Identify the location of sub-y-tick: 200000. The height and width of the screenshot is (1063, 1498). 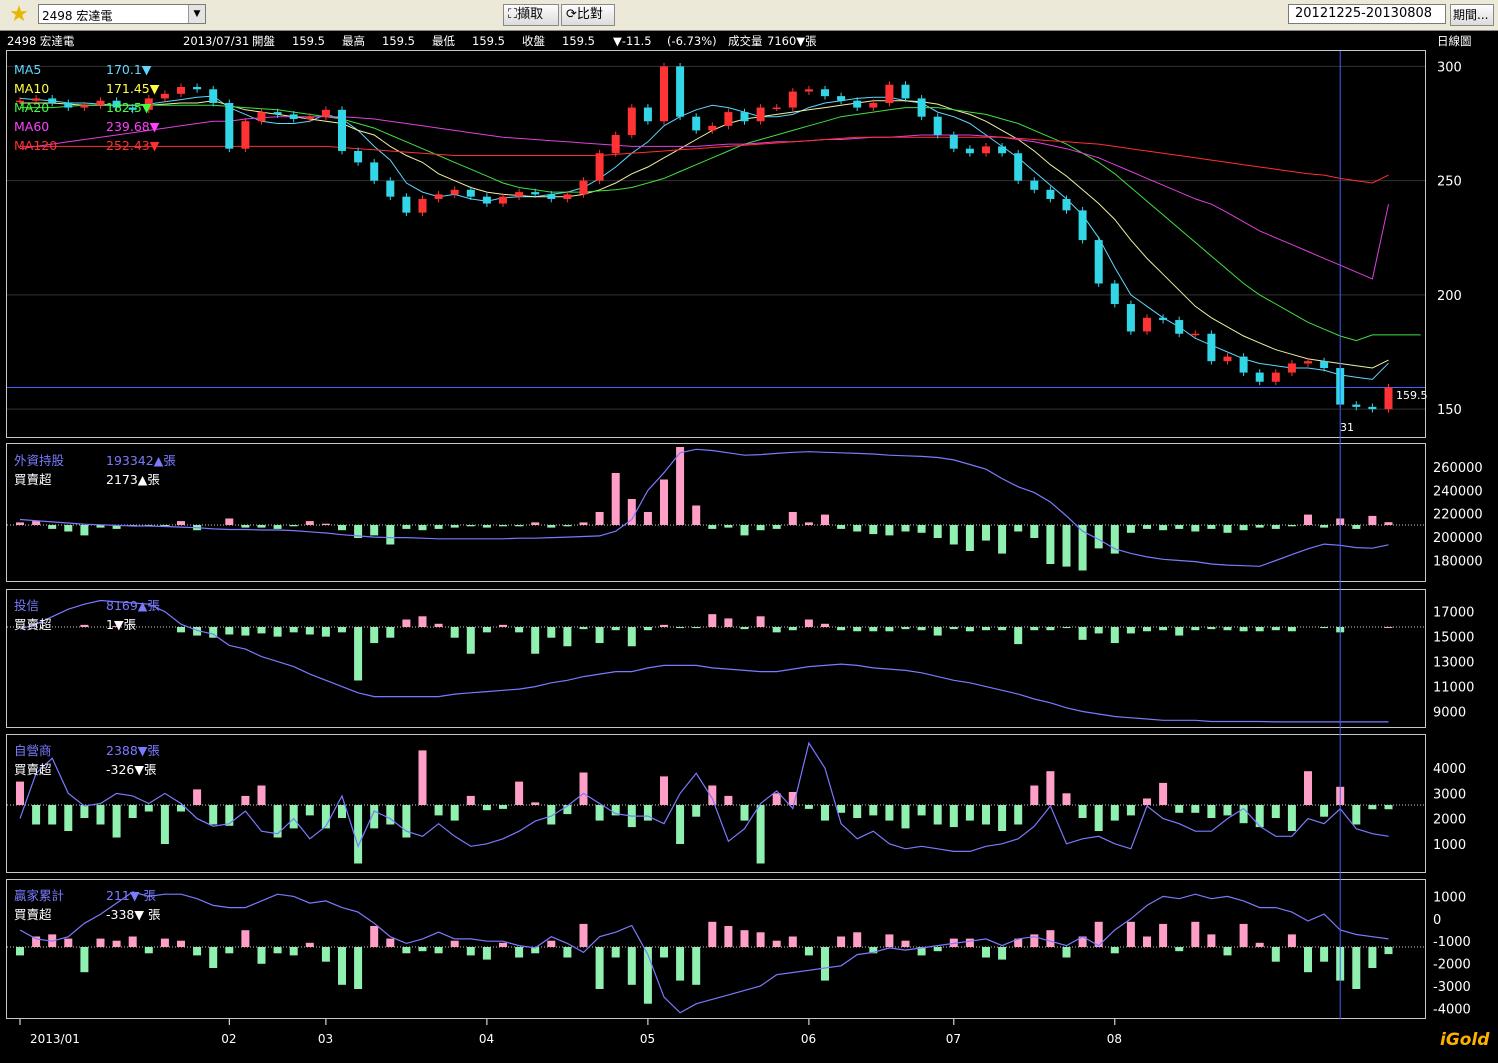
(1458, 538).